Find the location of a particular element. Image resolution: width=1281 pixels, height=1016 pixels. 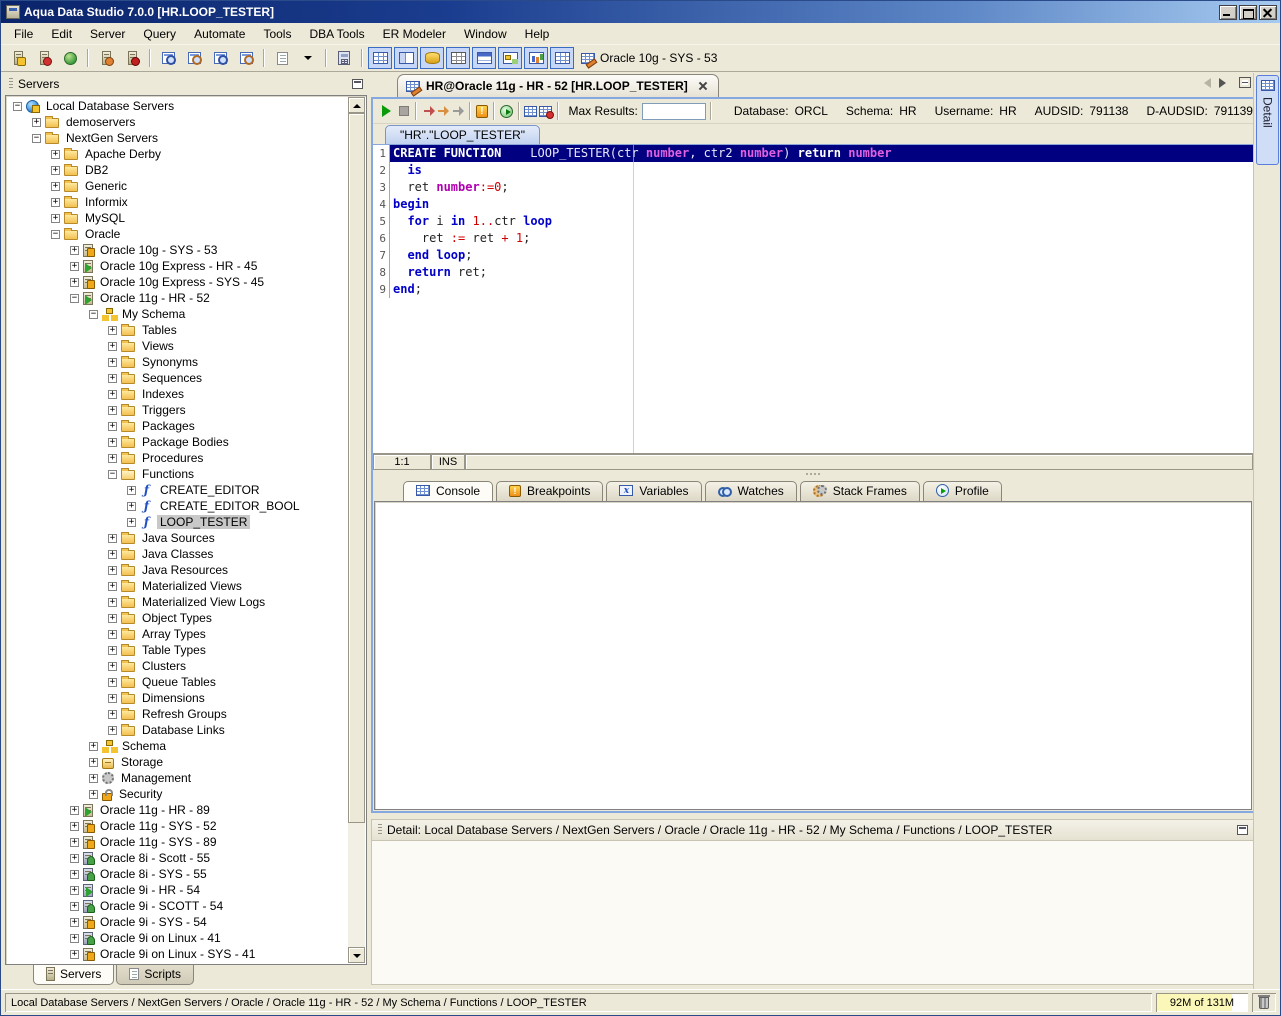

menu-file: File is located at coordinates (23, 34).